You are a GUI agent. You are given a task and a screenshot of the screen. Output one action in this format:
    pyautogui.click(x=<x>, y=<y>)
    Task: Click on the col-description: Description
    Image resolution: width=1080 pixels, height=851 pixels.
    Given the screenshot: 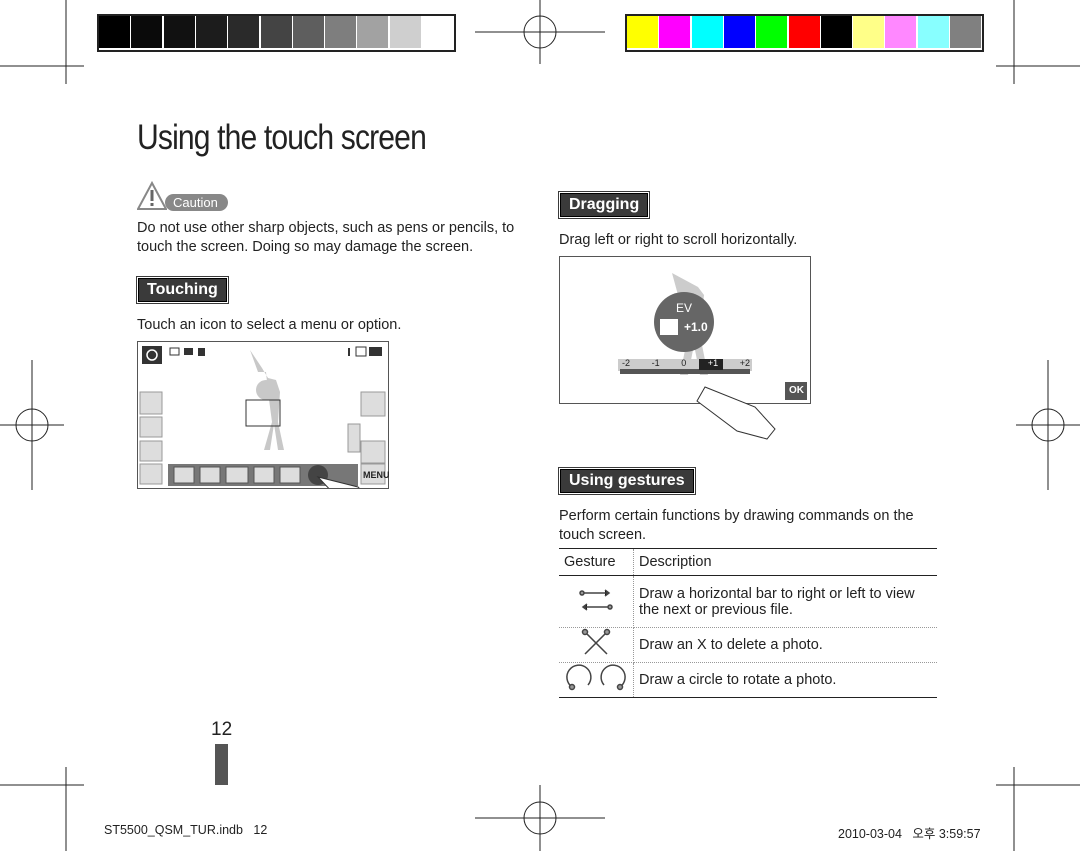 What is the action you would take?
    pyautogui.click(x=785, y=562)
    